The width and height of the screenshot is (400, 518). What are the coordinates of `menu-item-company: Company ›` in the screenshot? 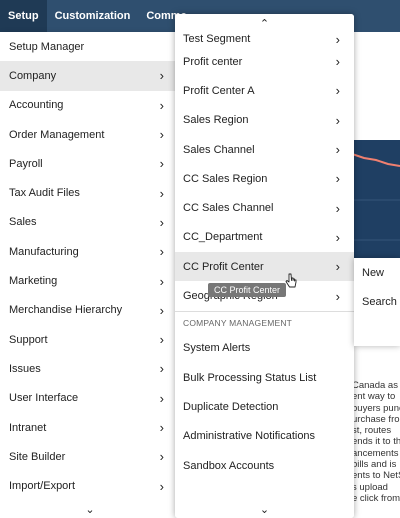 It's located at (90, 76).